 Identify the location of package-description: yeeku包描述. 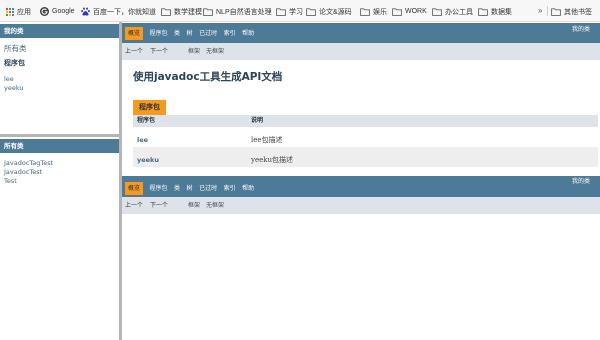
(272, 160).